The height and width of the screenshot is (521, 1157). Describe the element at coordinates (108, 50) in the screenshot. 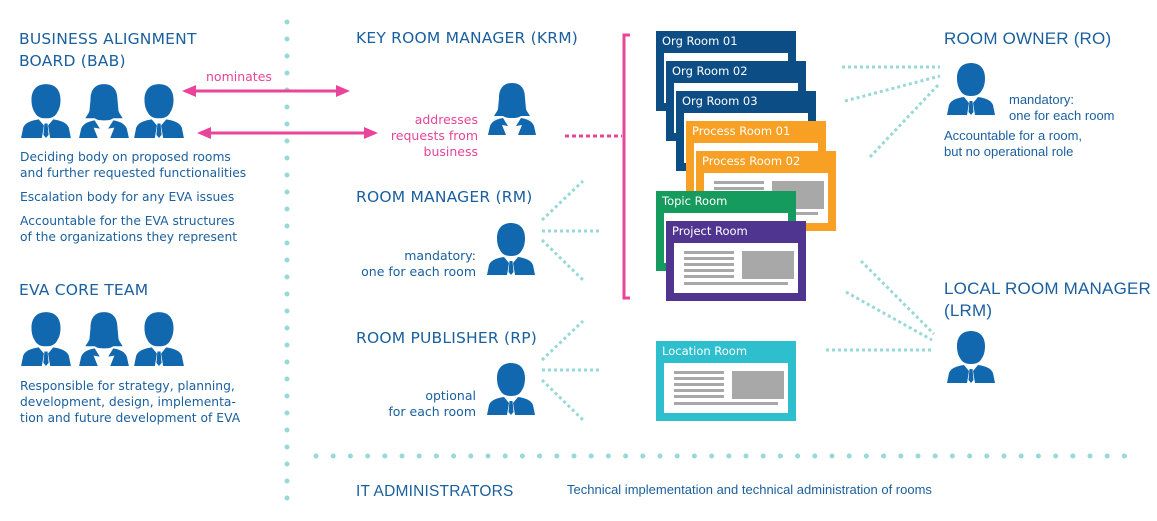

I see `bab-title: BUSINESS ALIGNMENT BOARD (BAB)` at that location.